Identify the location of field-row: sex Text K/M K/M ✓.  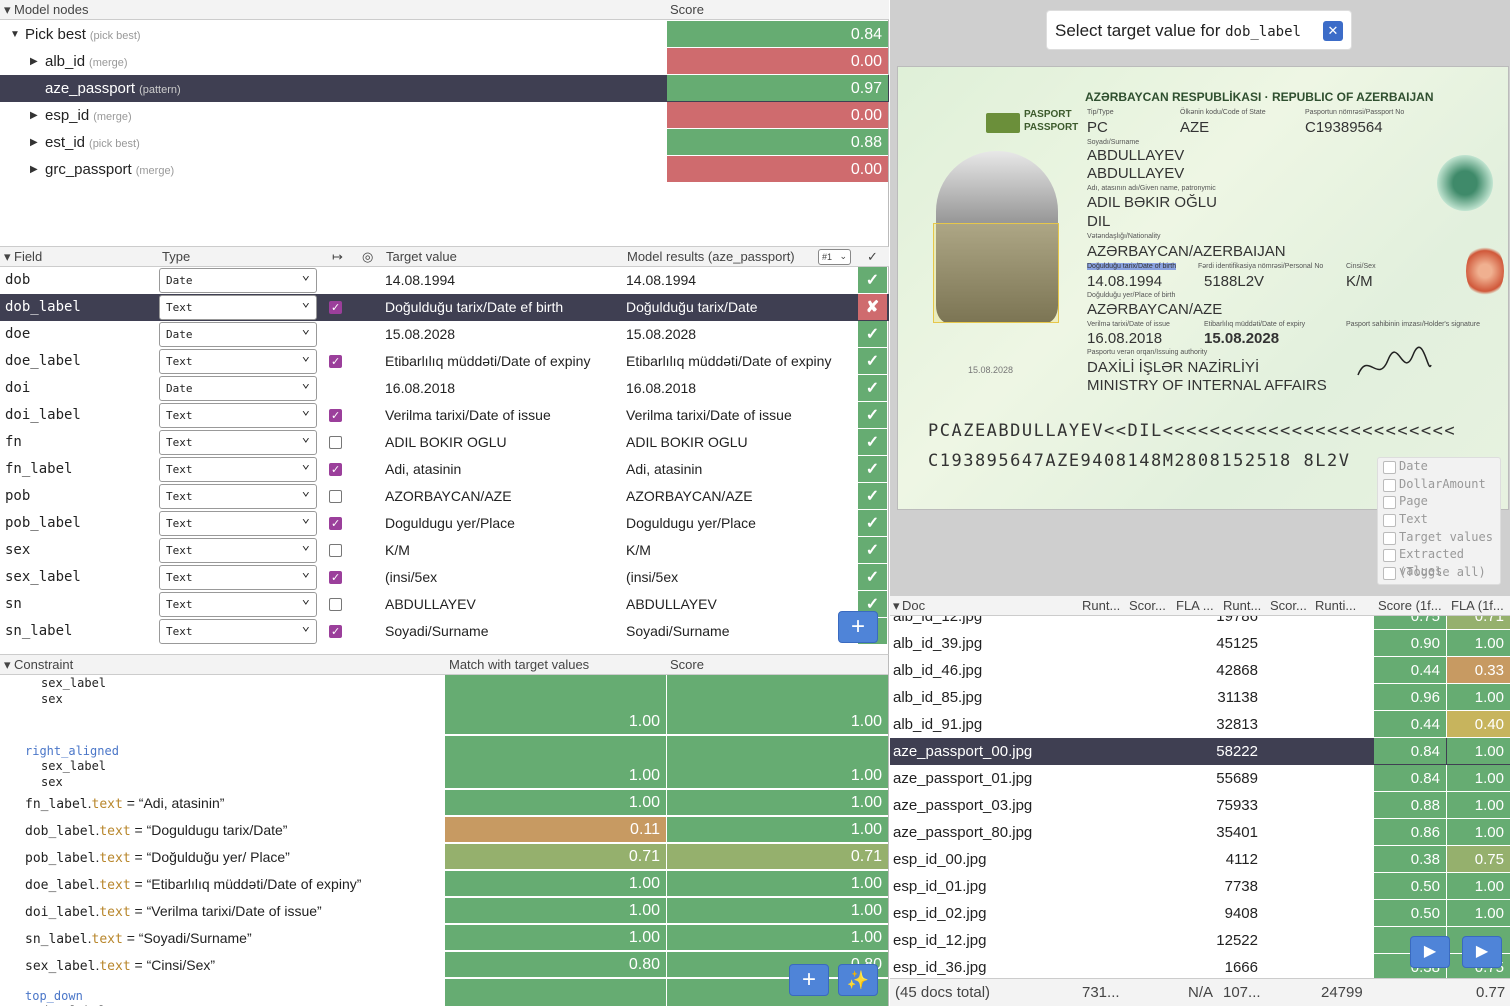
(444, 549).